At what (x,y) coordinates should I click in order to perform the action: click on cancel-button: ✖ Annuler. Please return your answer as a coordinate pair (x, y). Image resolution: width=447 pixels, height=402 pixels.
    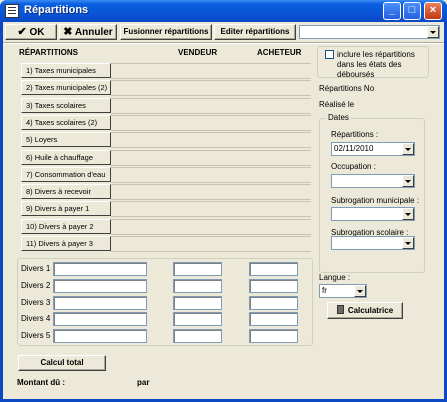
    Looking at the image, I should click on (88, 32).